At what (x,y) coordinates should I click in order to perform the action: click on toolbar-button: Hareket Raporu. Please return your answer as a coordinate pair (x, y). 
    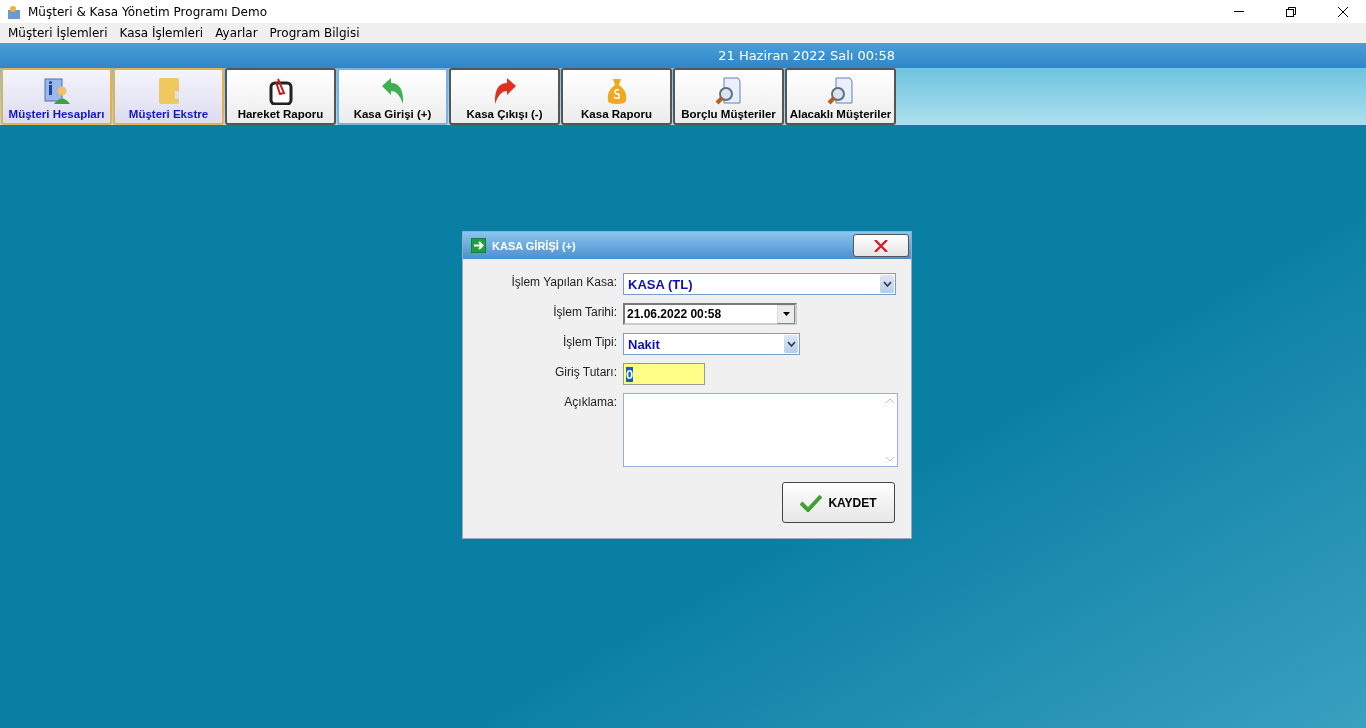
    Looking at the image, I should click on (280, 96).